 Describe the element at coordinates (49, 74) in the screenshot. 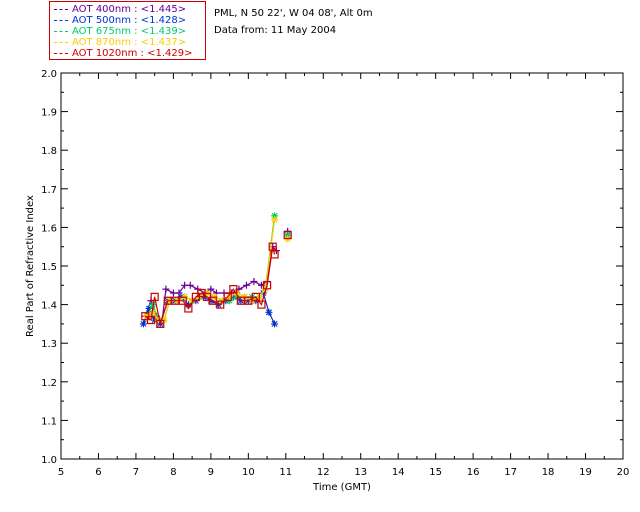

I see `y-tick-label: 2.0` at that location.